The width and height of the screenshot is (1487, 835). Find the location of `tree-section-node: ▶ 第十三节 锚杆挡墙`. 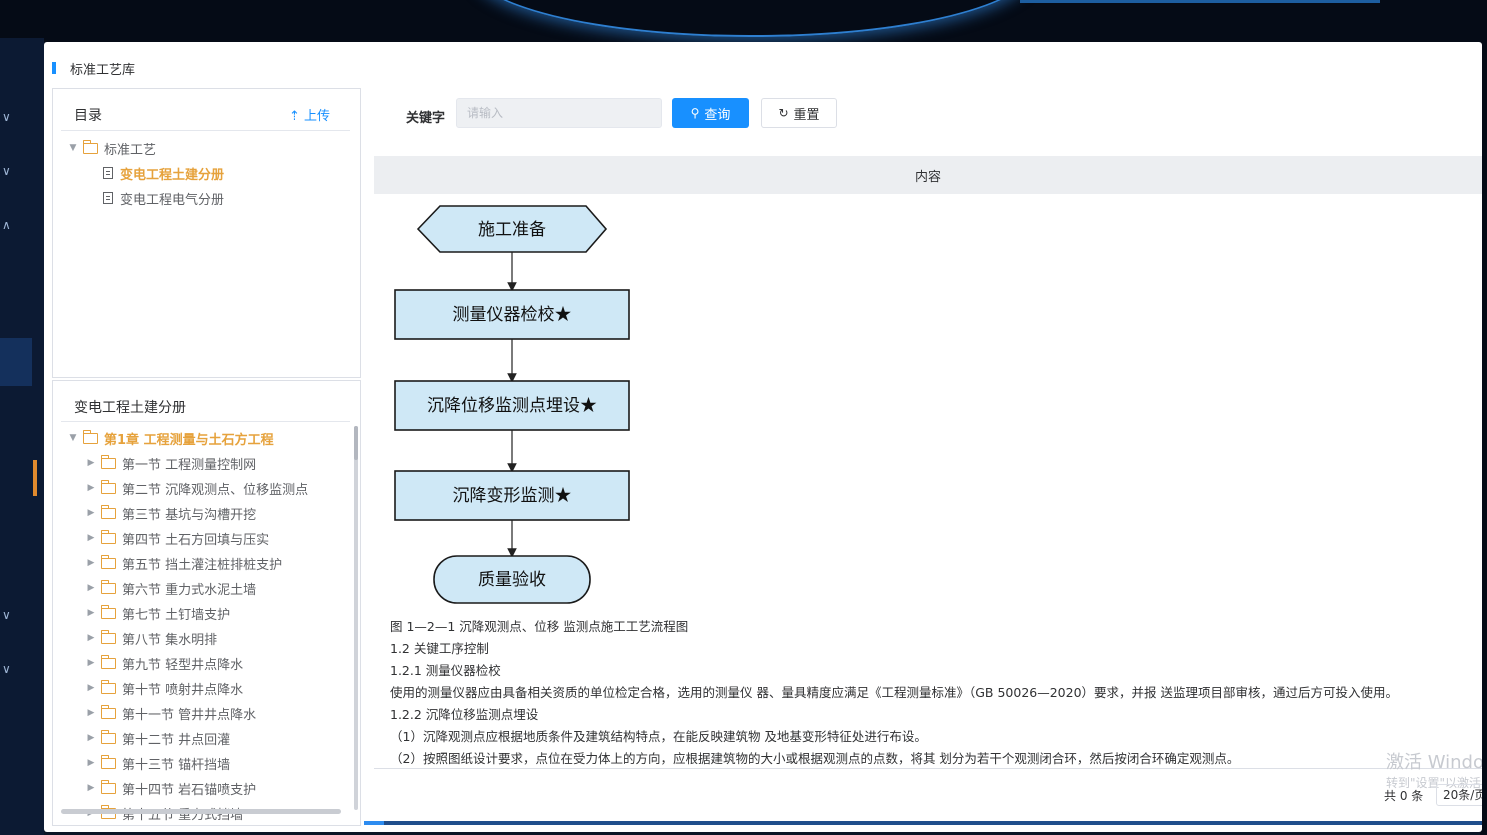

tree-section-node: ▶ 第十三节 锚杆挡墙 is located at coordinates (157, 763).